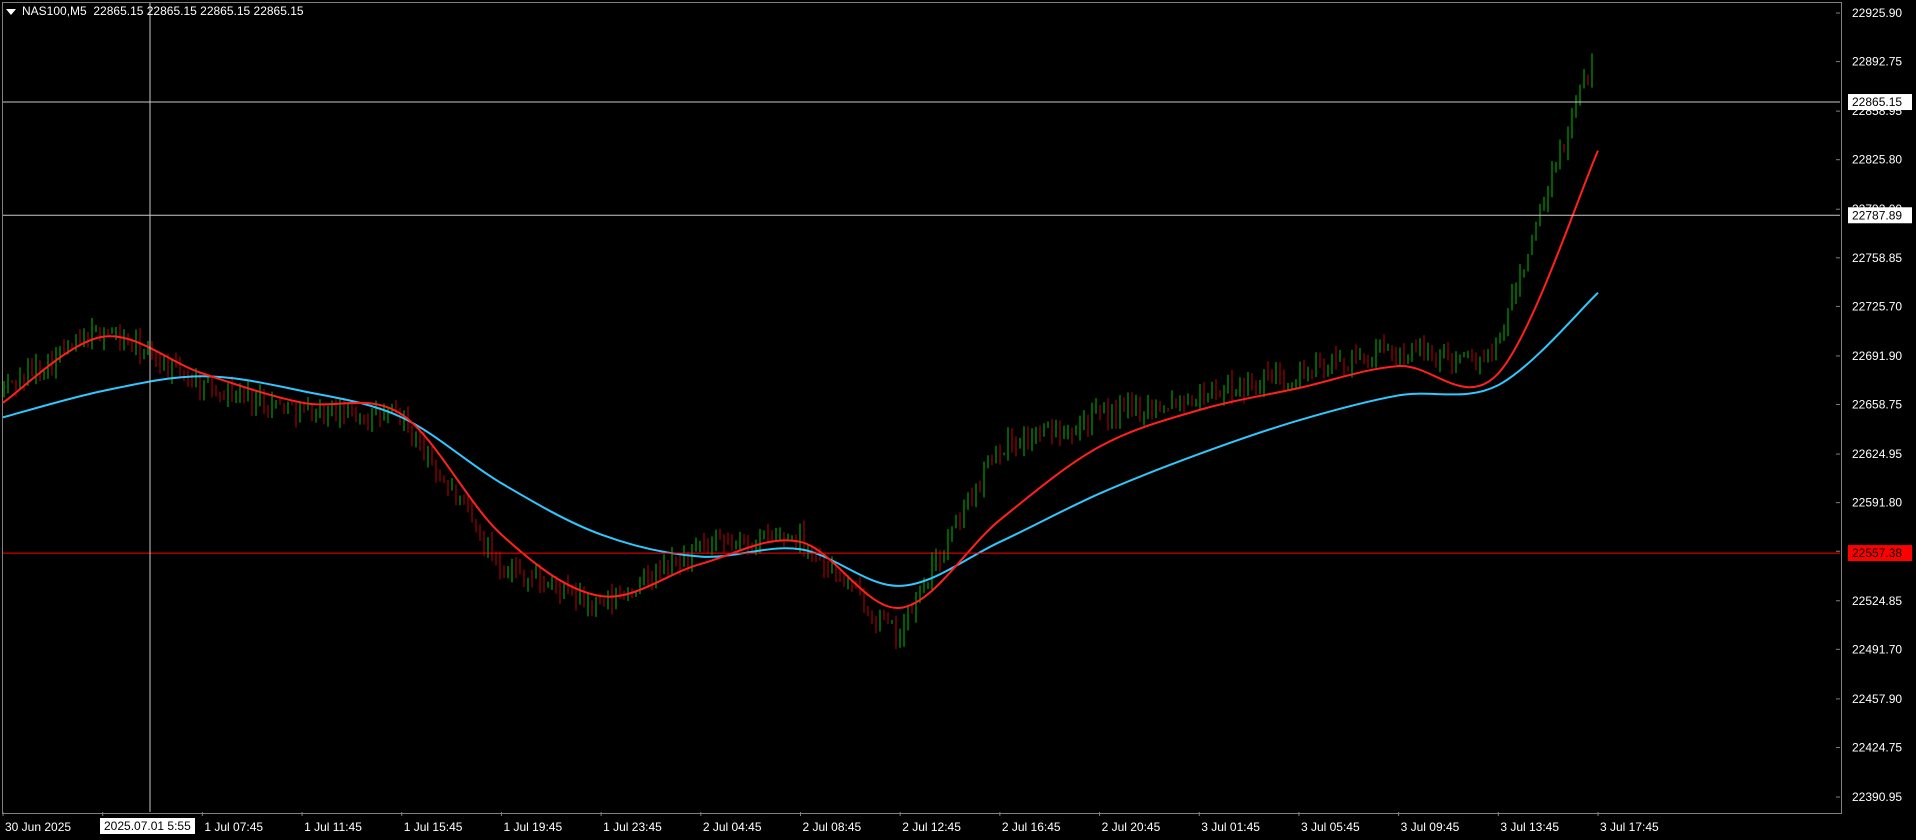 This screenshot has width=1916, height=840. I want to click on red-level-tag: 22557.38, so click(1877, 553).